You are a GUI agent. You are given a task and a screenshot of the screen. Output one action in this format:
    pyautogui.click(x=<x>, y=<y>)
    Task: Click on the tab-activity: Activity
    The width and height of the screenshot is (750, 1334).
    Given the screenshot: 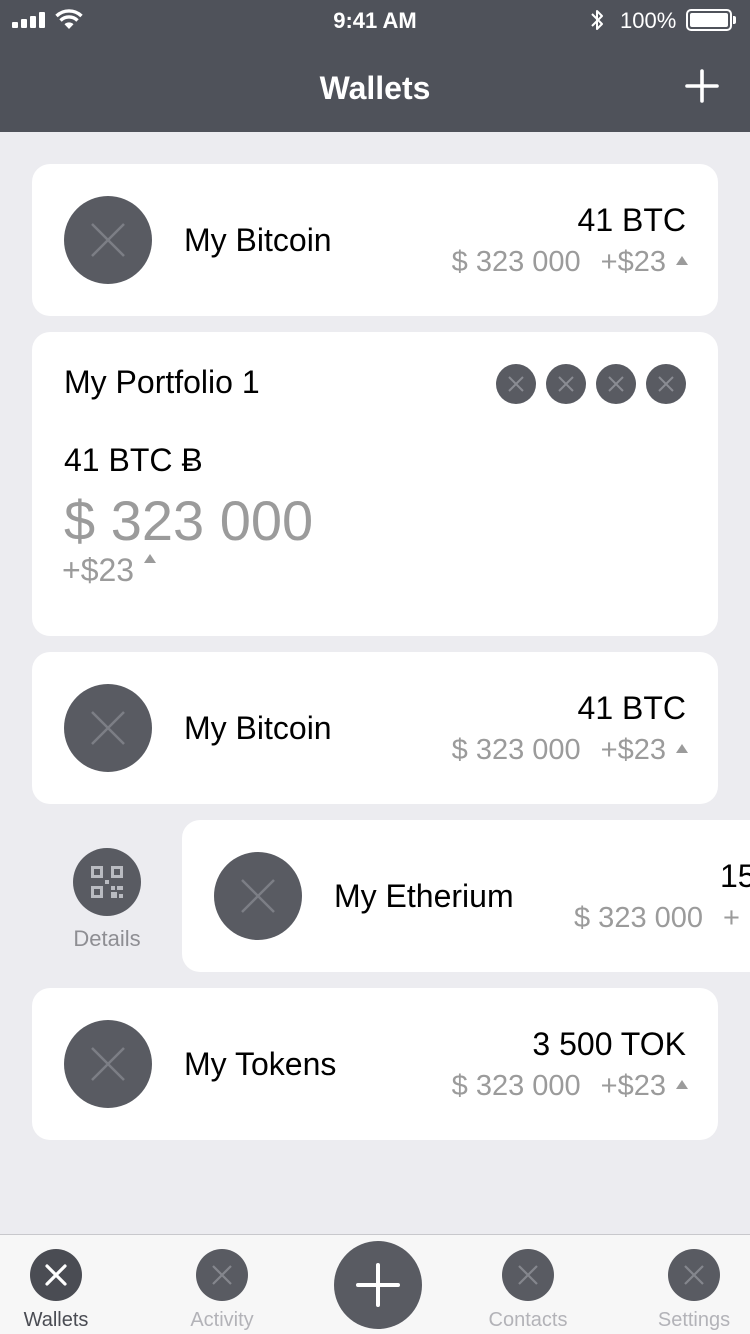 What is the action you would take?
    pyautogui.click(x=222, y=1290)
    